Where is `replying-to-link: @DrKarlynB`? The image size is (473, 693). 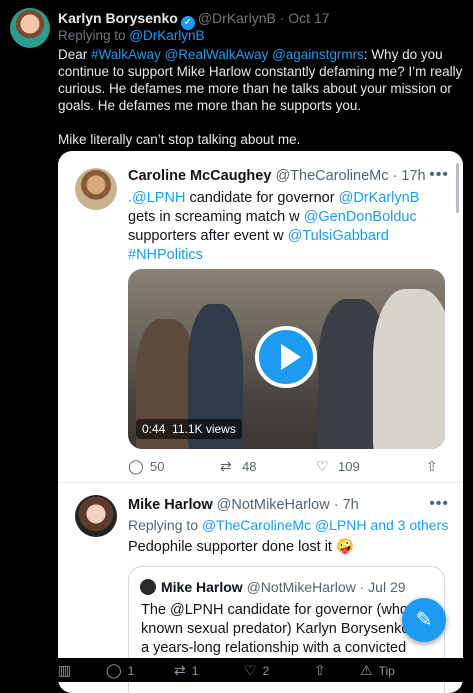
replying-to-link: @DrKarlynB is located at coordinates (166, 35).